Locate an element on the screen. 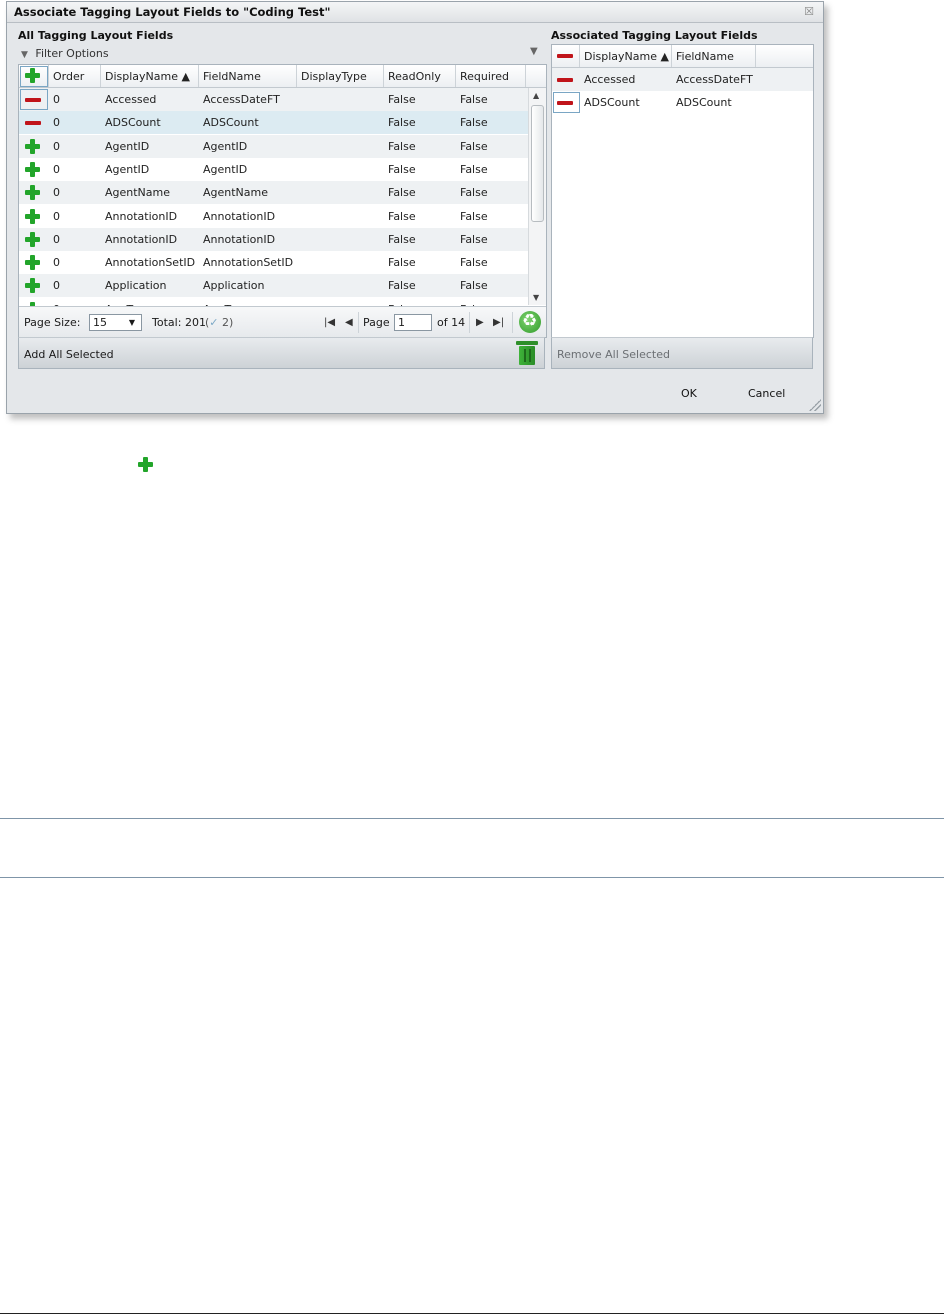 This screenshot has width=944, height=1315. filter-options-toggle: ▼ Filter Options is located at coordinates (65, 53).